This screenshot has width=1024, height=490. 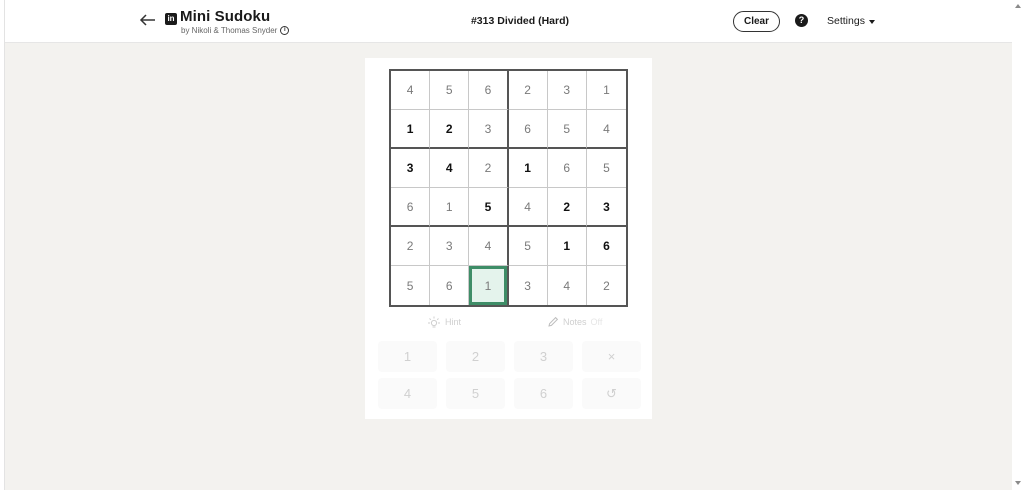 What do you see at coordinates (846, 21) in the screenshot?
I see `settings-label: Settings` at bounding box center [846, 21].